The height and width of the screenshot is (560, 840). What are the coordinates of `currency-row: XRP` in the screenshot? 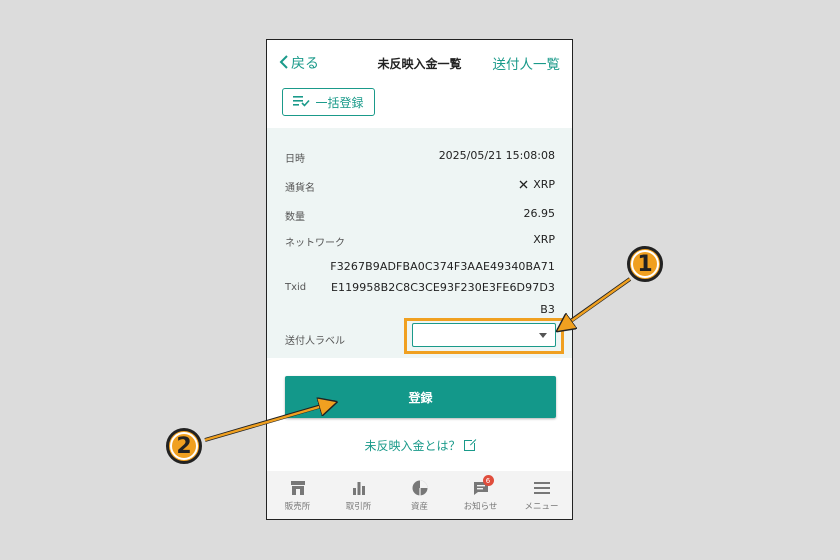 It's located at (537, 184).